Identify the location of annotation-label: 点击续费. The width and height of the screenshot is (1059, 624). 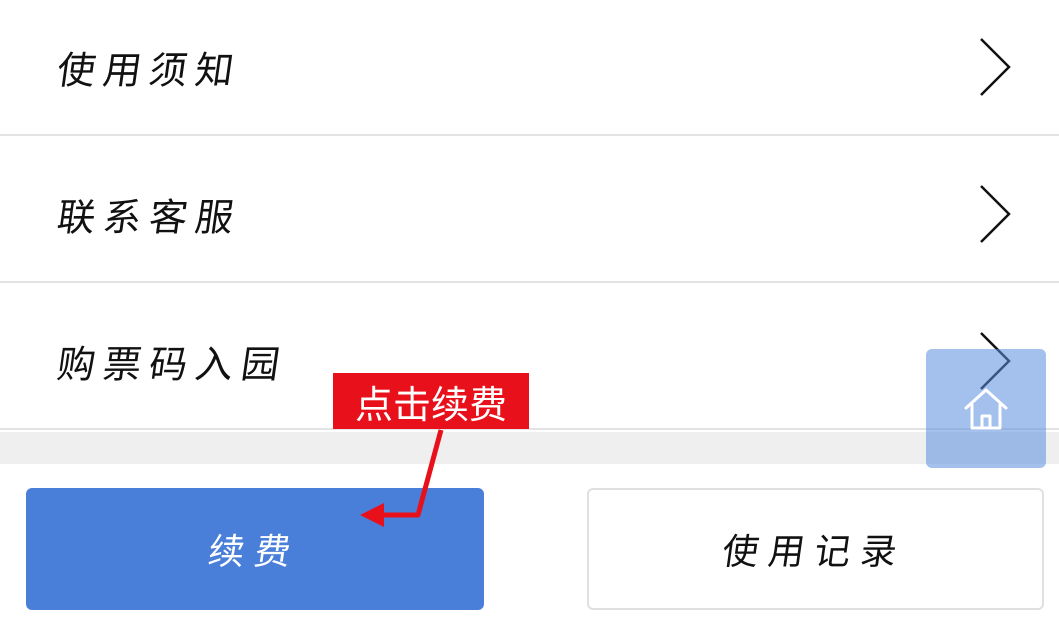
(431, 401).